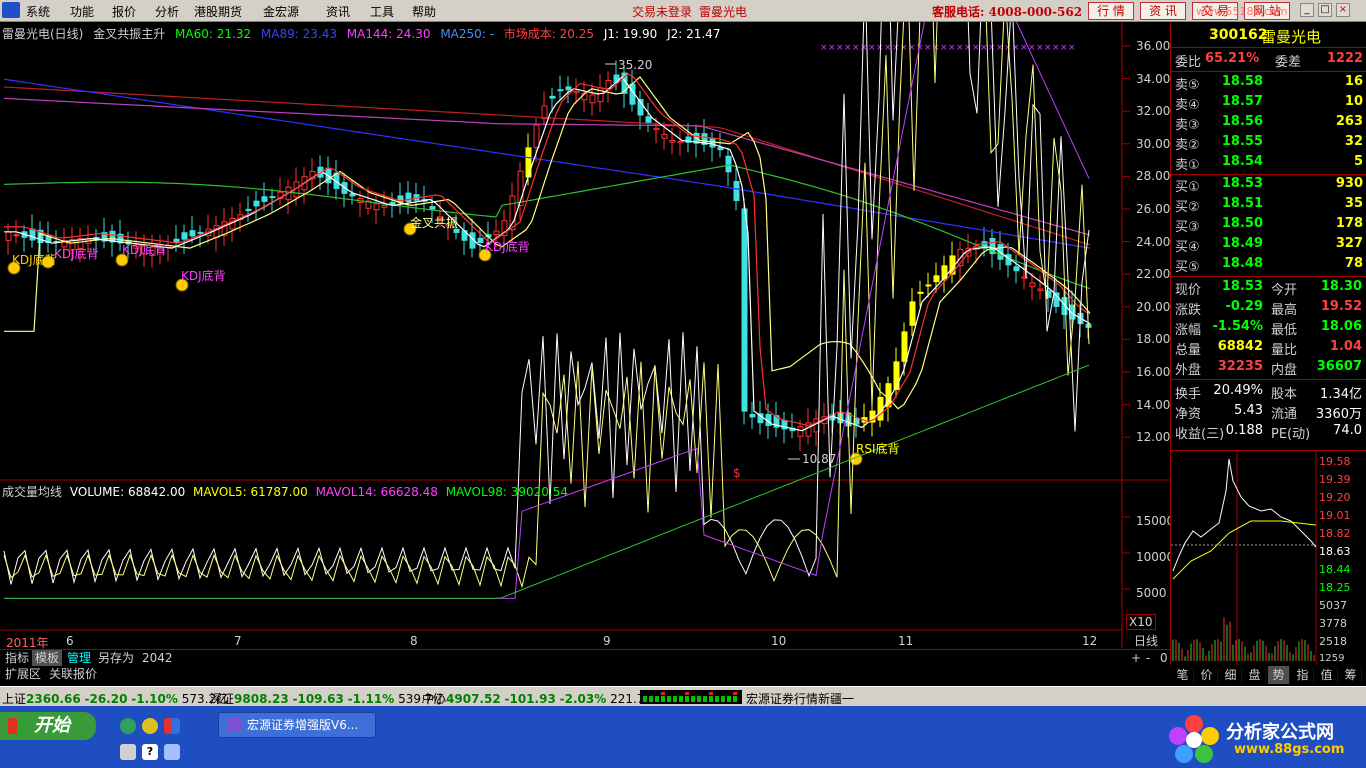 The image size is (1366, 768). What do you see at coordinates (128, 726) in the screenshot?
I see `browser-icon` at bounding box center [128, 726].